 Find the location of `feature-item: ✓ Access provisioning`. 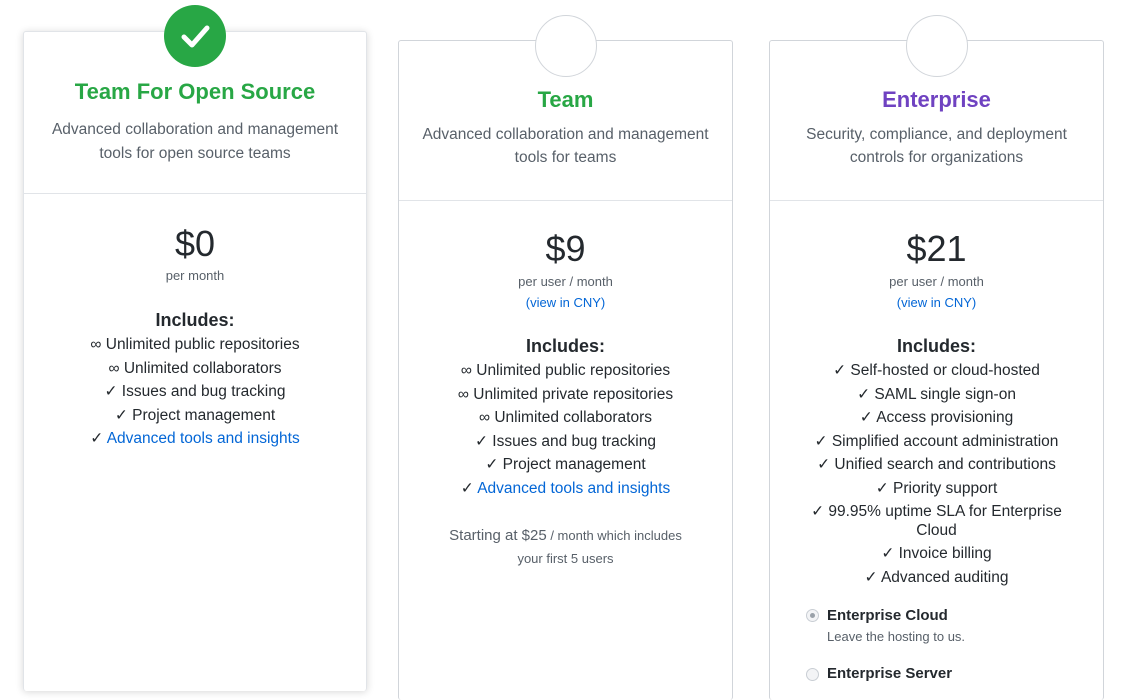

feature-item: ✓ Access provisioning is located at coordinates (936, 417).